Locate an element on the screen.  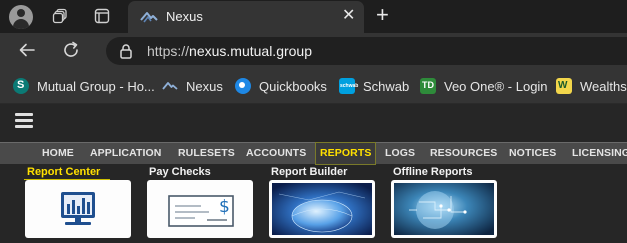
bookmark-quickbooks: Quickbooks is located at coordinates (281, 86).